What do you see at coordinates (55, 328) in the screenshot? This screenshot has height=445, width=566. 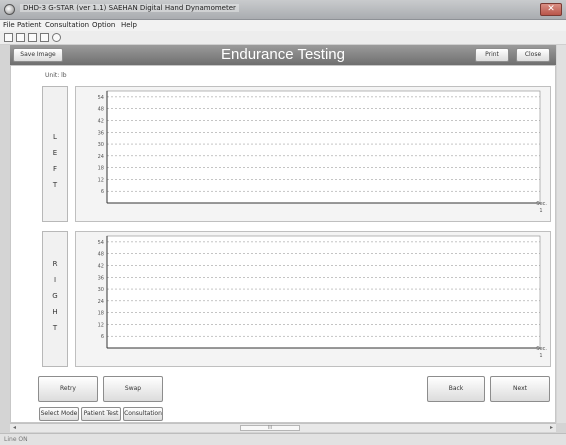 I see `right-letter: T` at bounding box center [55, 328].